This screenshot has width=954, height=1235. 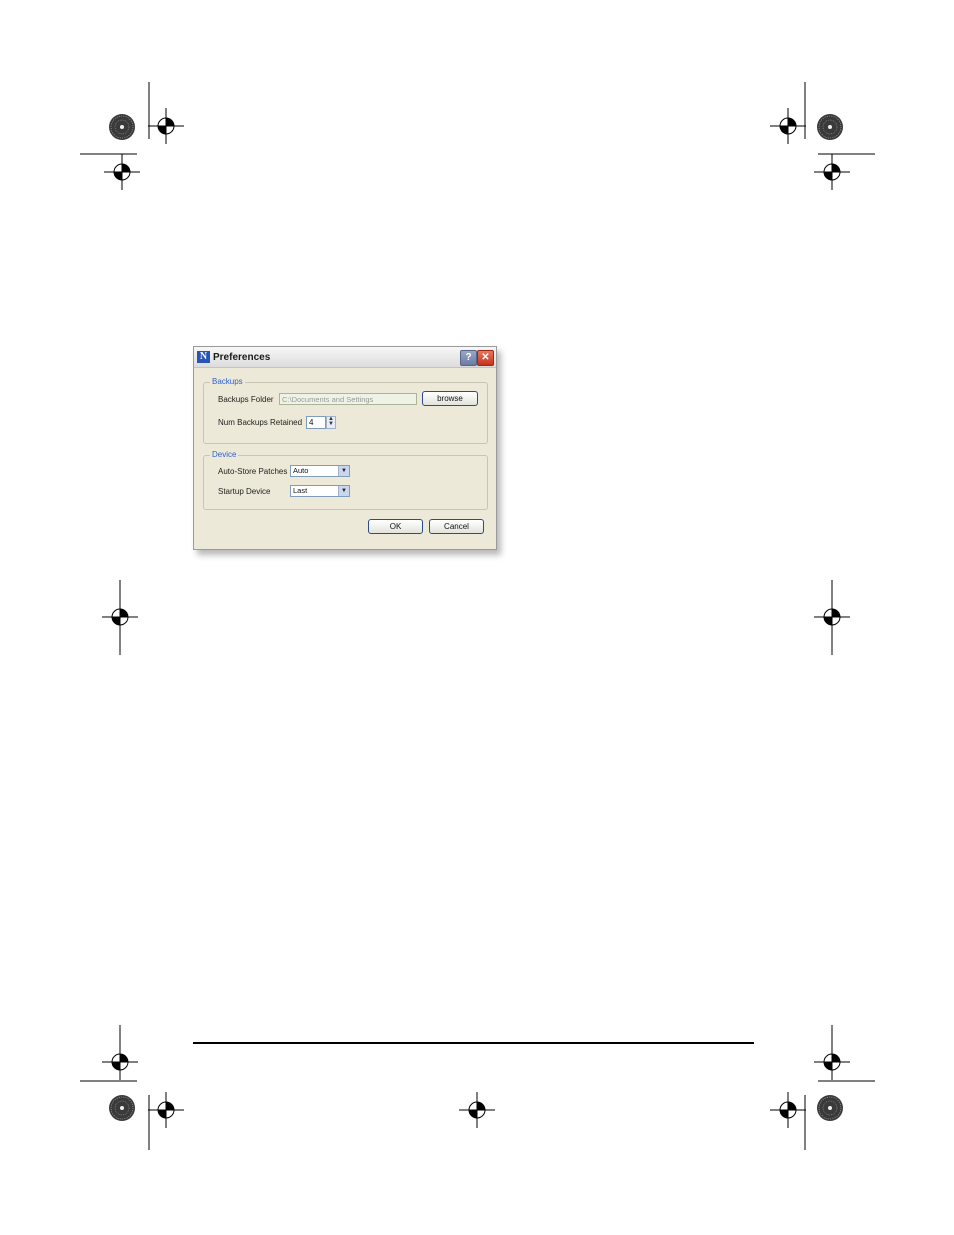 I want to click on help-button: ?, so click(x=468, y=358).